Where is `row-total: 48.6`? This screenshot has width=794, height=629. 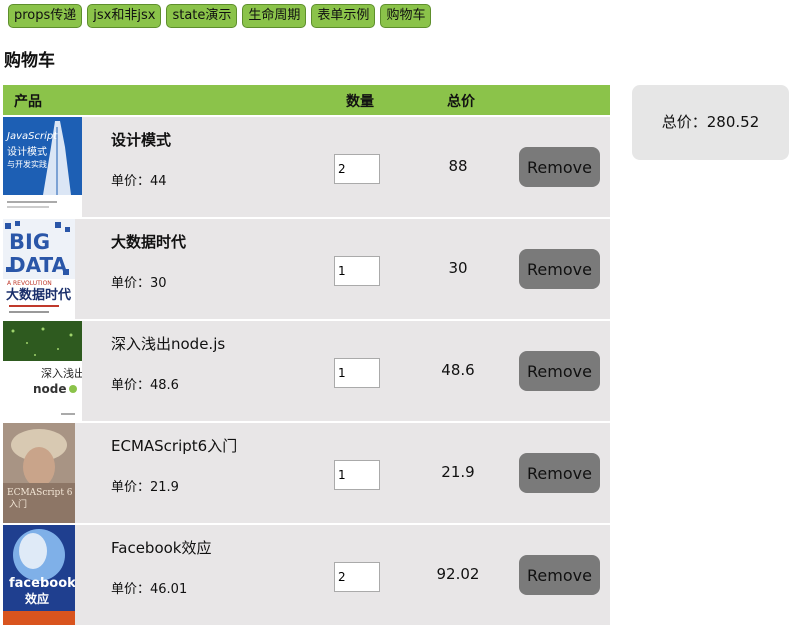
row-total: 48.6 is located at coordinates (458, 370).